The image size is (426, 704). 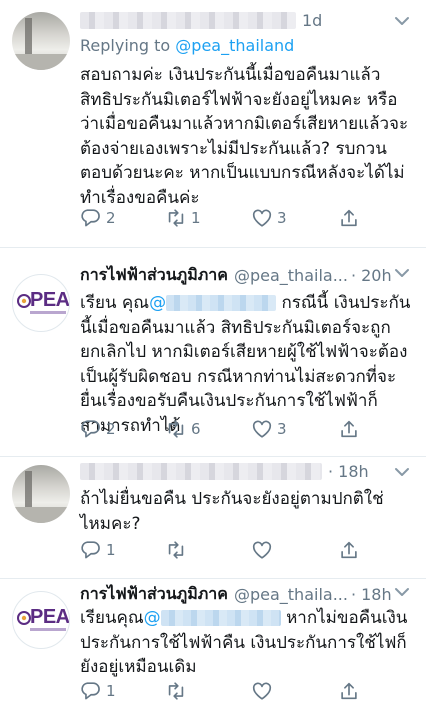 I want to click on tweet-header: 1d, so click(x=246, y=20).